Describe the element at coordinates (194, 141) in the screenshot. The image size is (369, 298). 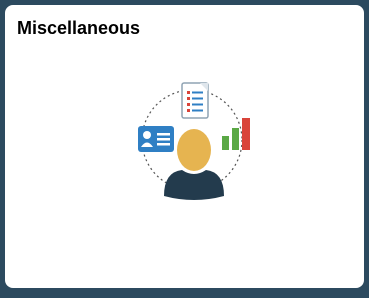
I see `miscellaneous-icon` at that location.